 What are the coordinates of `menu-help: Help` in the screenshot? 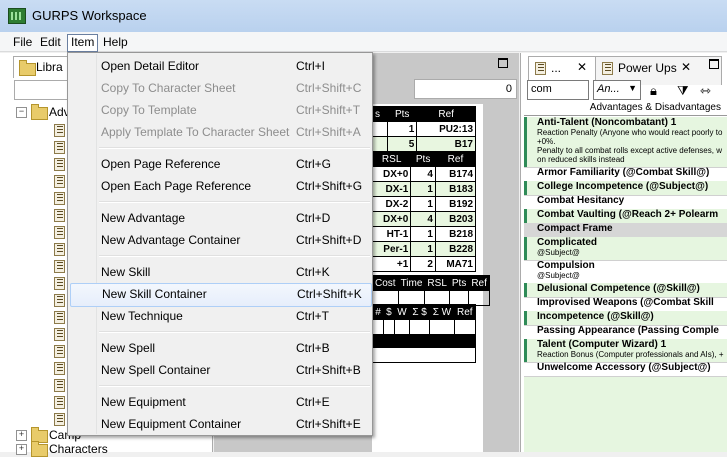 It's located at (115, 42).